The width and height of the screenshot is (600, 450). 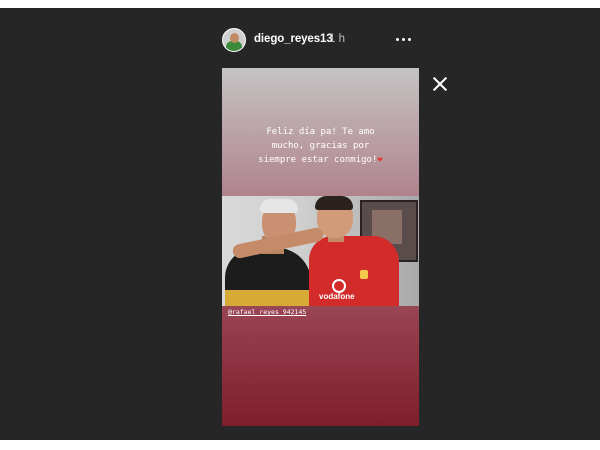 What do you see at coordinates (339, 286) in the screenshot?
I see `sponsor-logo-icon` at bounding box center [339, 286].